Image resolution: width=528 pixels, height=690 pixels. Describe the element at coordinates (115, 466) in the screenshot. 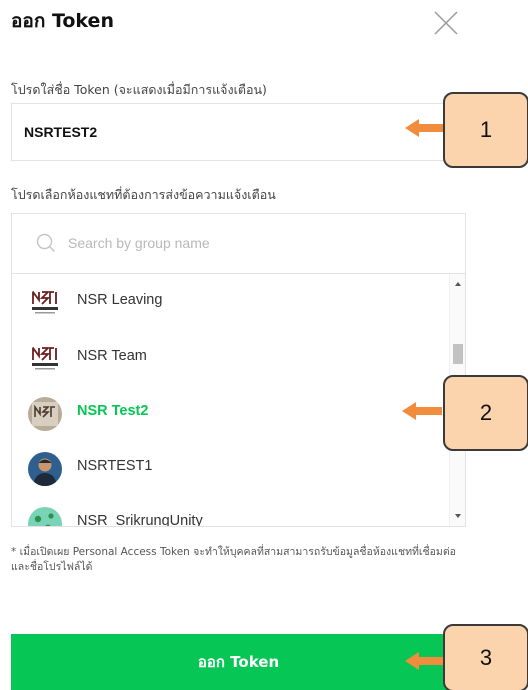

I see `chat-name: NSRTEST1` at that location.